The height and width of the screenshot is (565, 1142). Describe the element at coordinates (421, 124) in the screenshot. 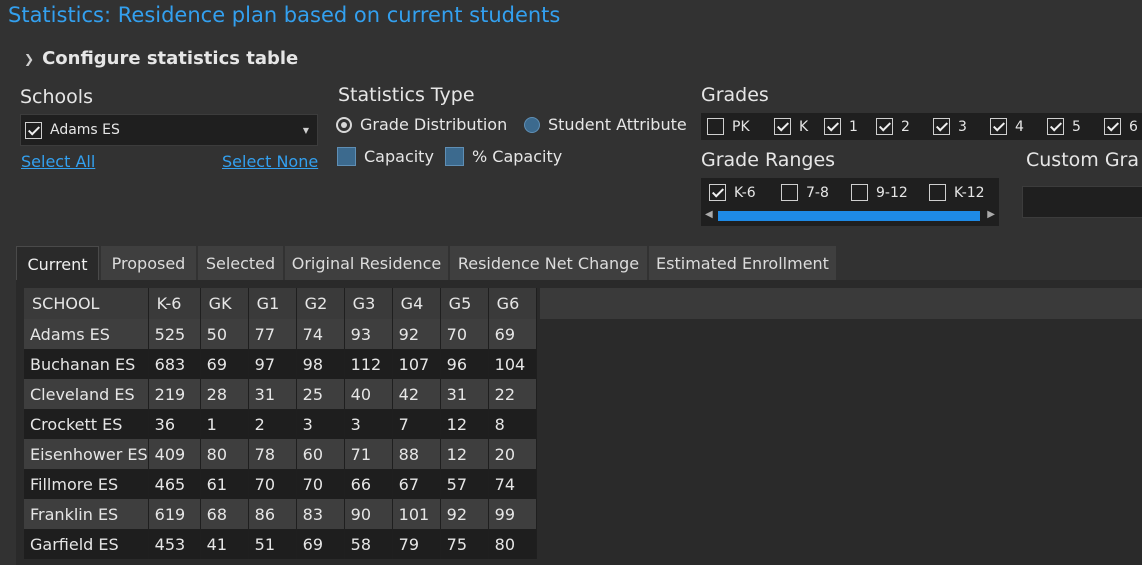

I see `grade-distribution-radio: Grade Distribution` at that location.